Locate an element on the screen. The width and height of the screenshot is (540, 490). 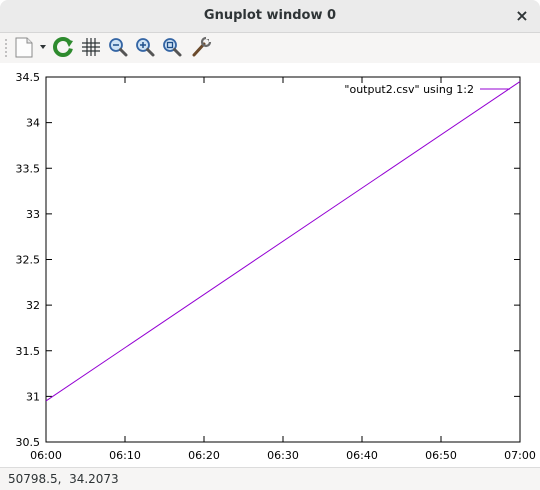
copy-to-clipboard-button is located at coordinates (30, 47).